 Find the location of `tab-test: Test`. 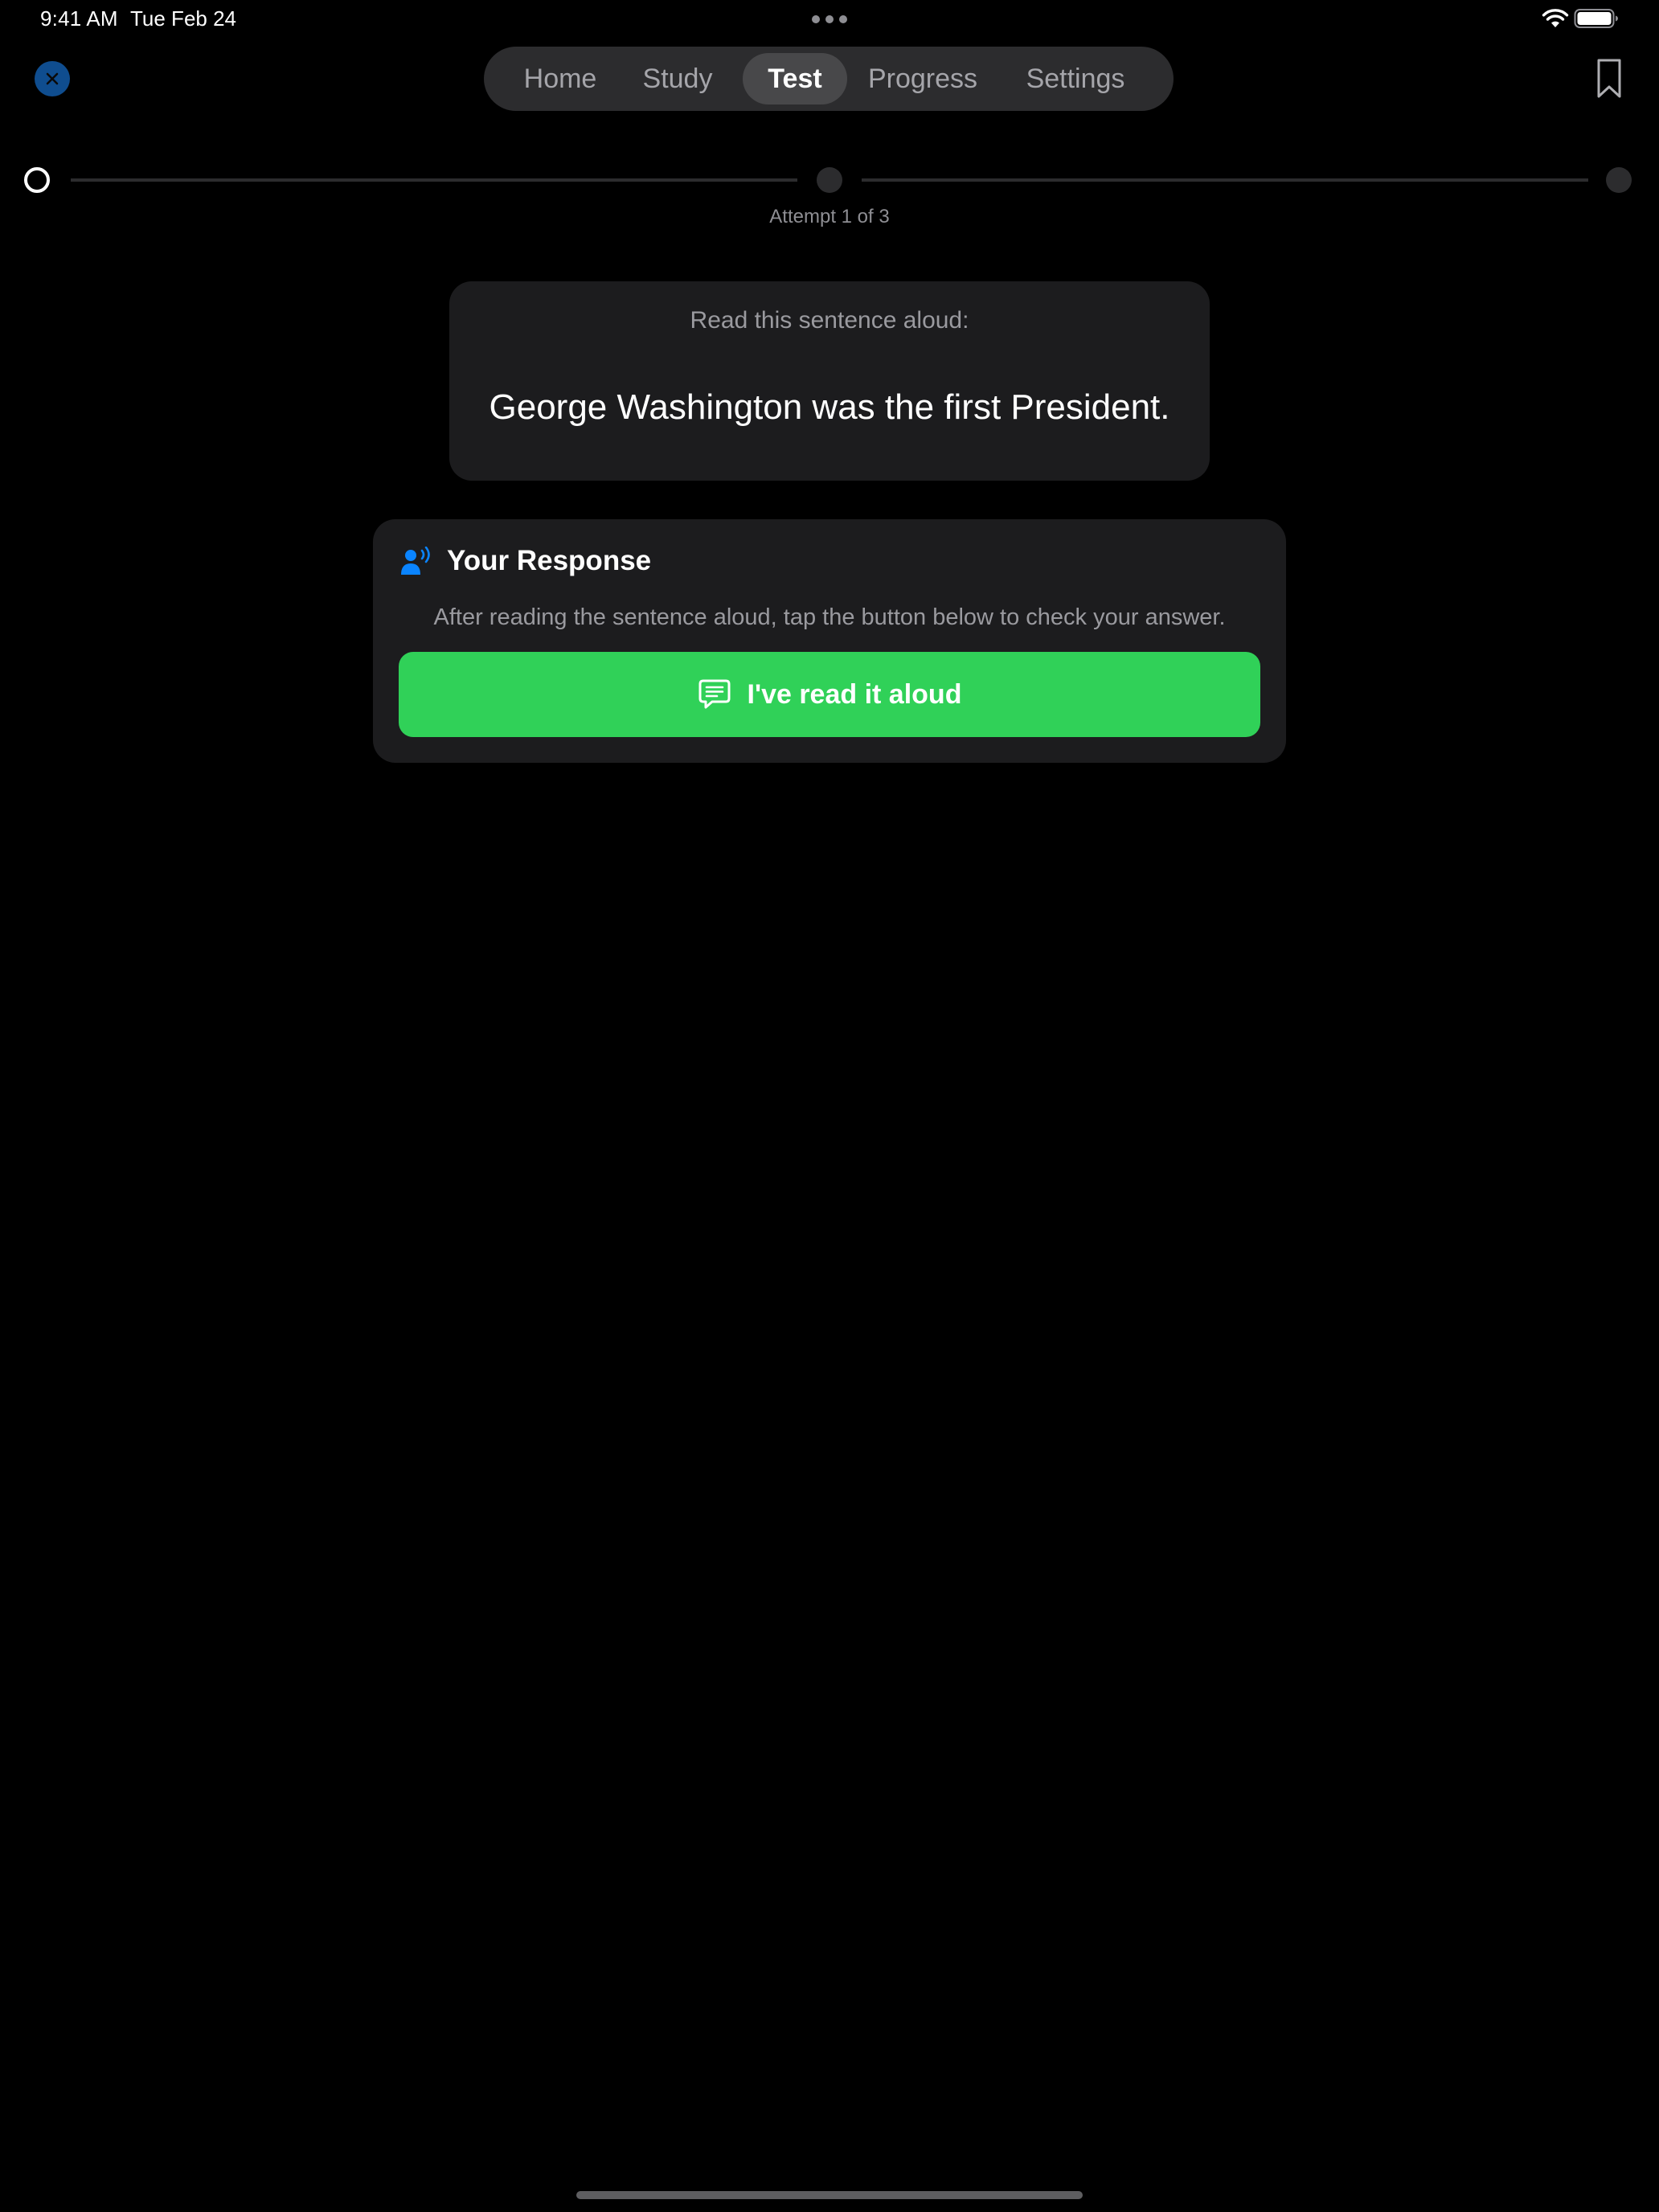

tab-test: Test is located at coordinates (795, 78).